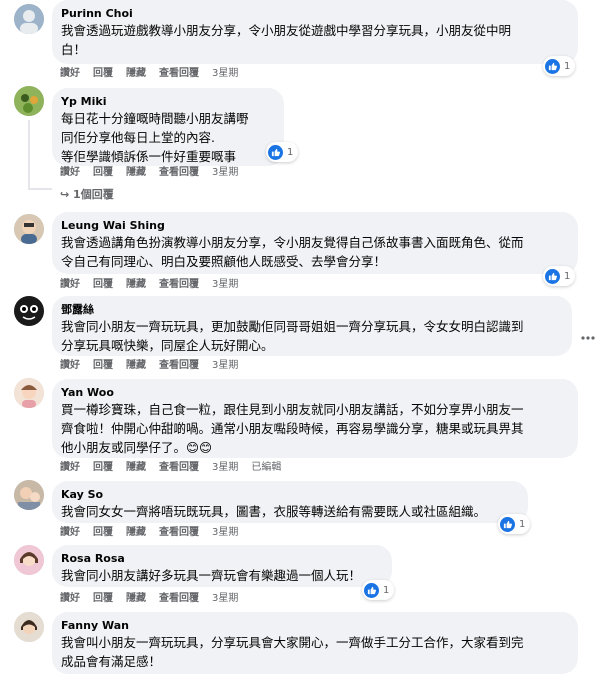 Image resolution: width=601 pixels, height=698 pixels. Describe the element at coordinates (220, 558) in the screenshot. I see `commenter-name: Rosa Rosa` at that location.